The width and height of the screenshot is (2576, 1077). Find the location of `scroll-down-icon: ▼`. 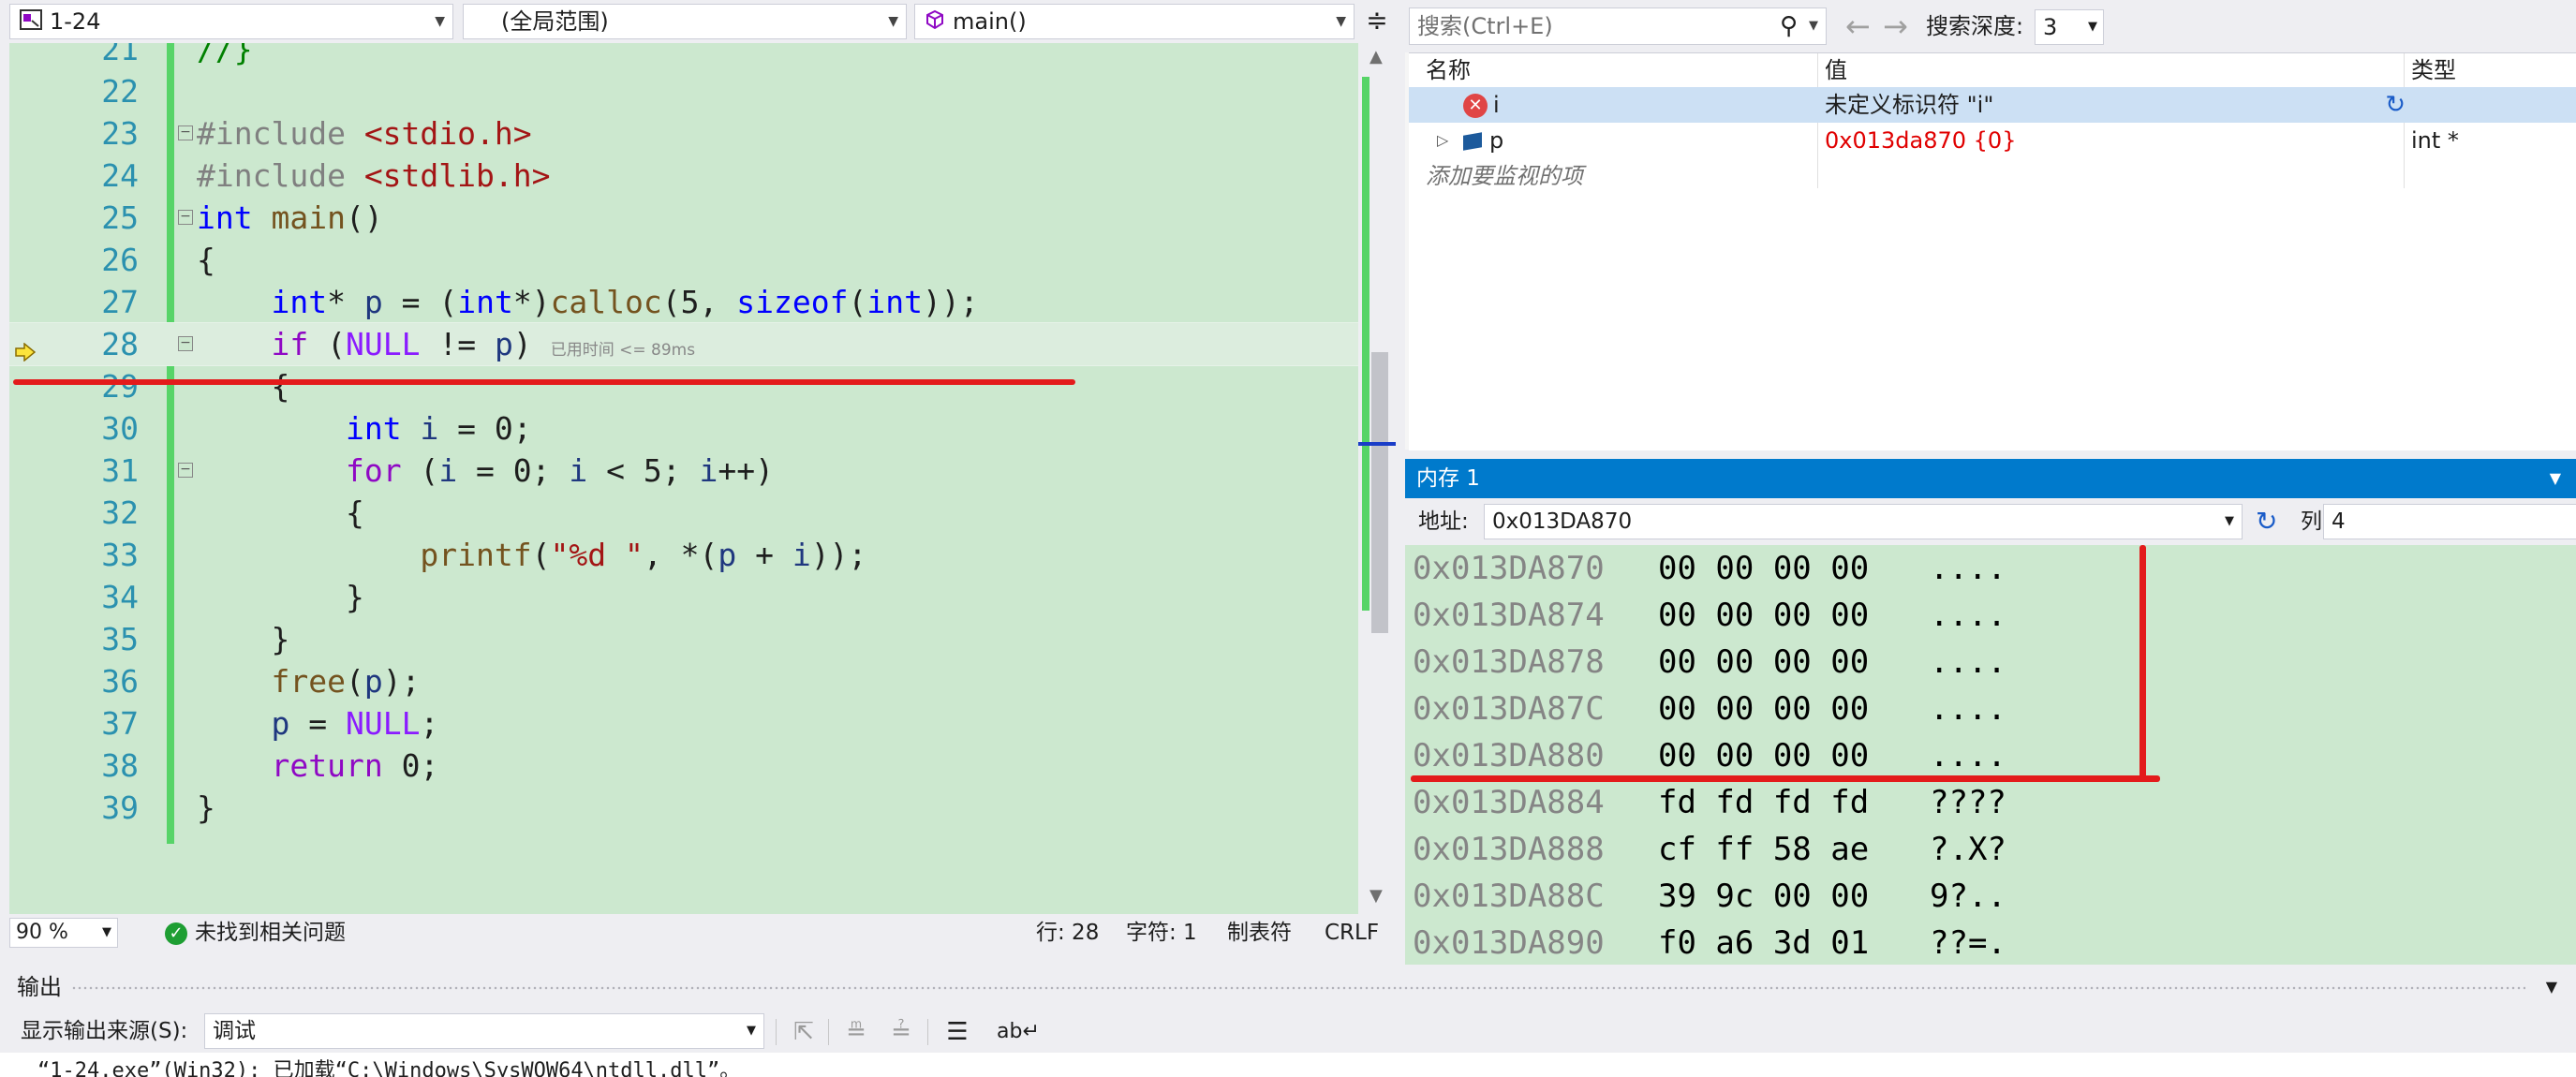

scroll-down-icon: ▼ is located at coordinates (1376, 896).